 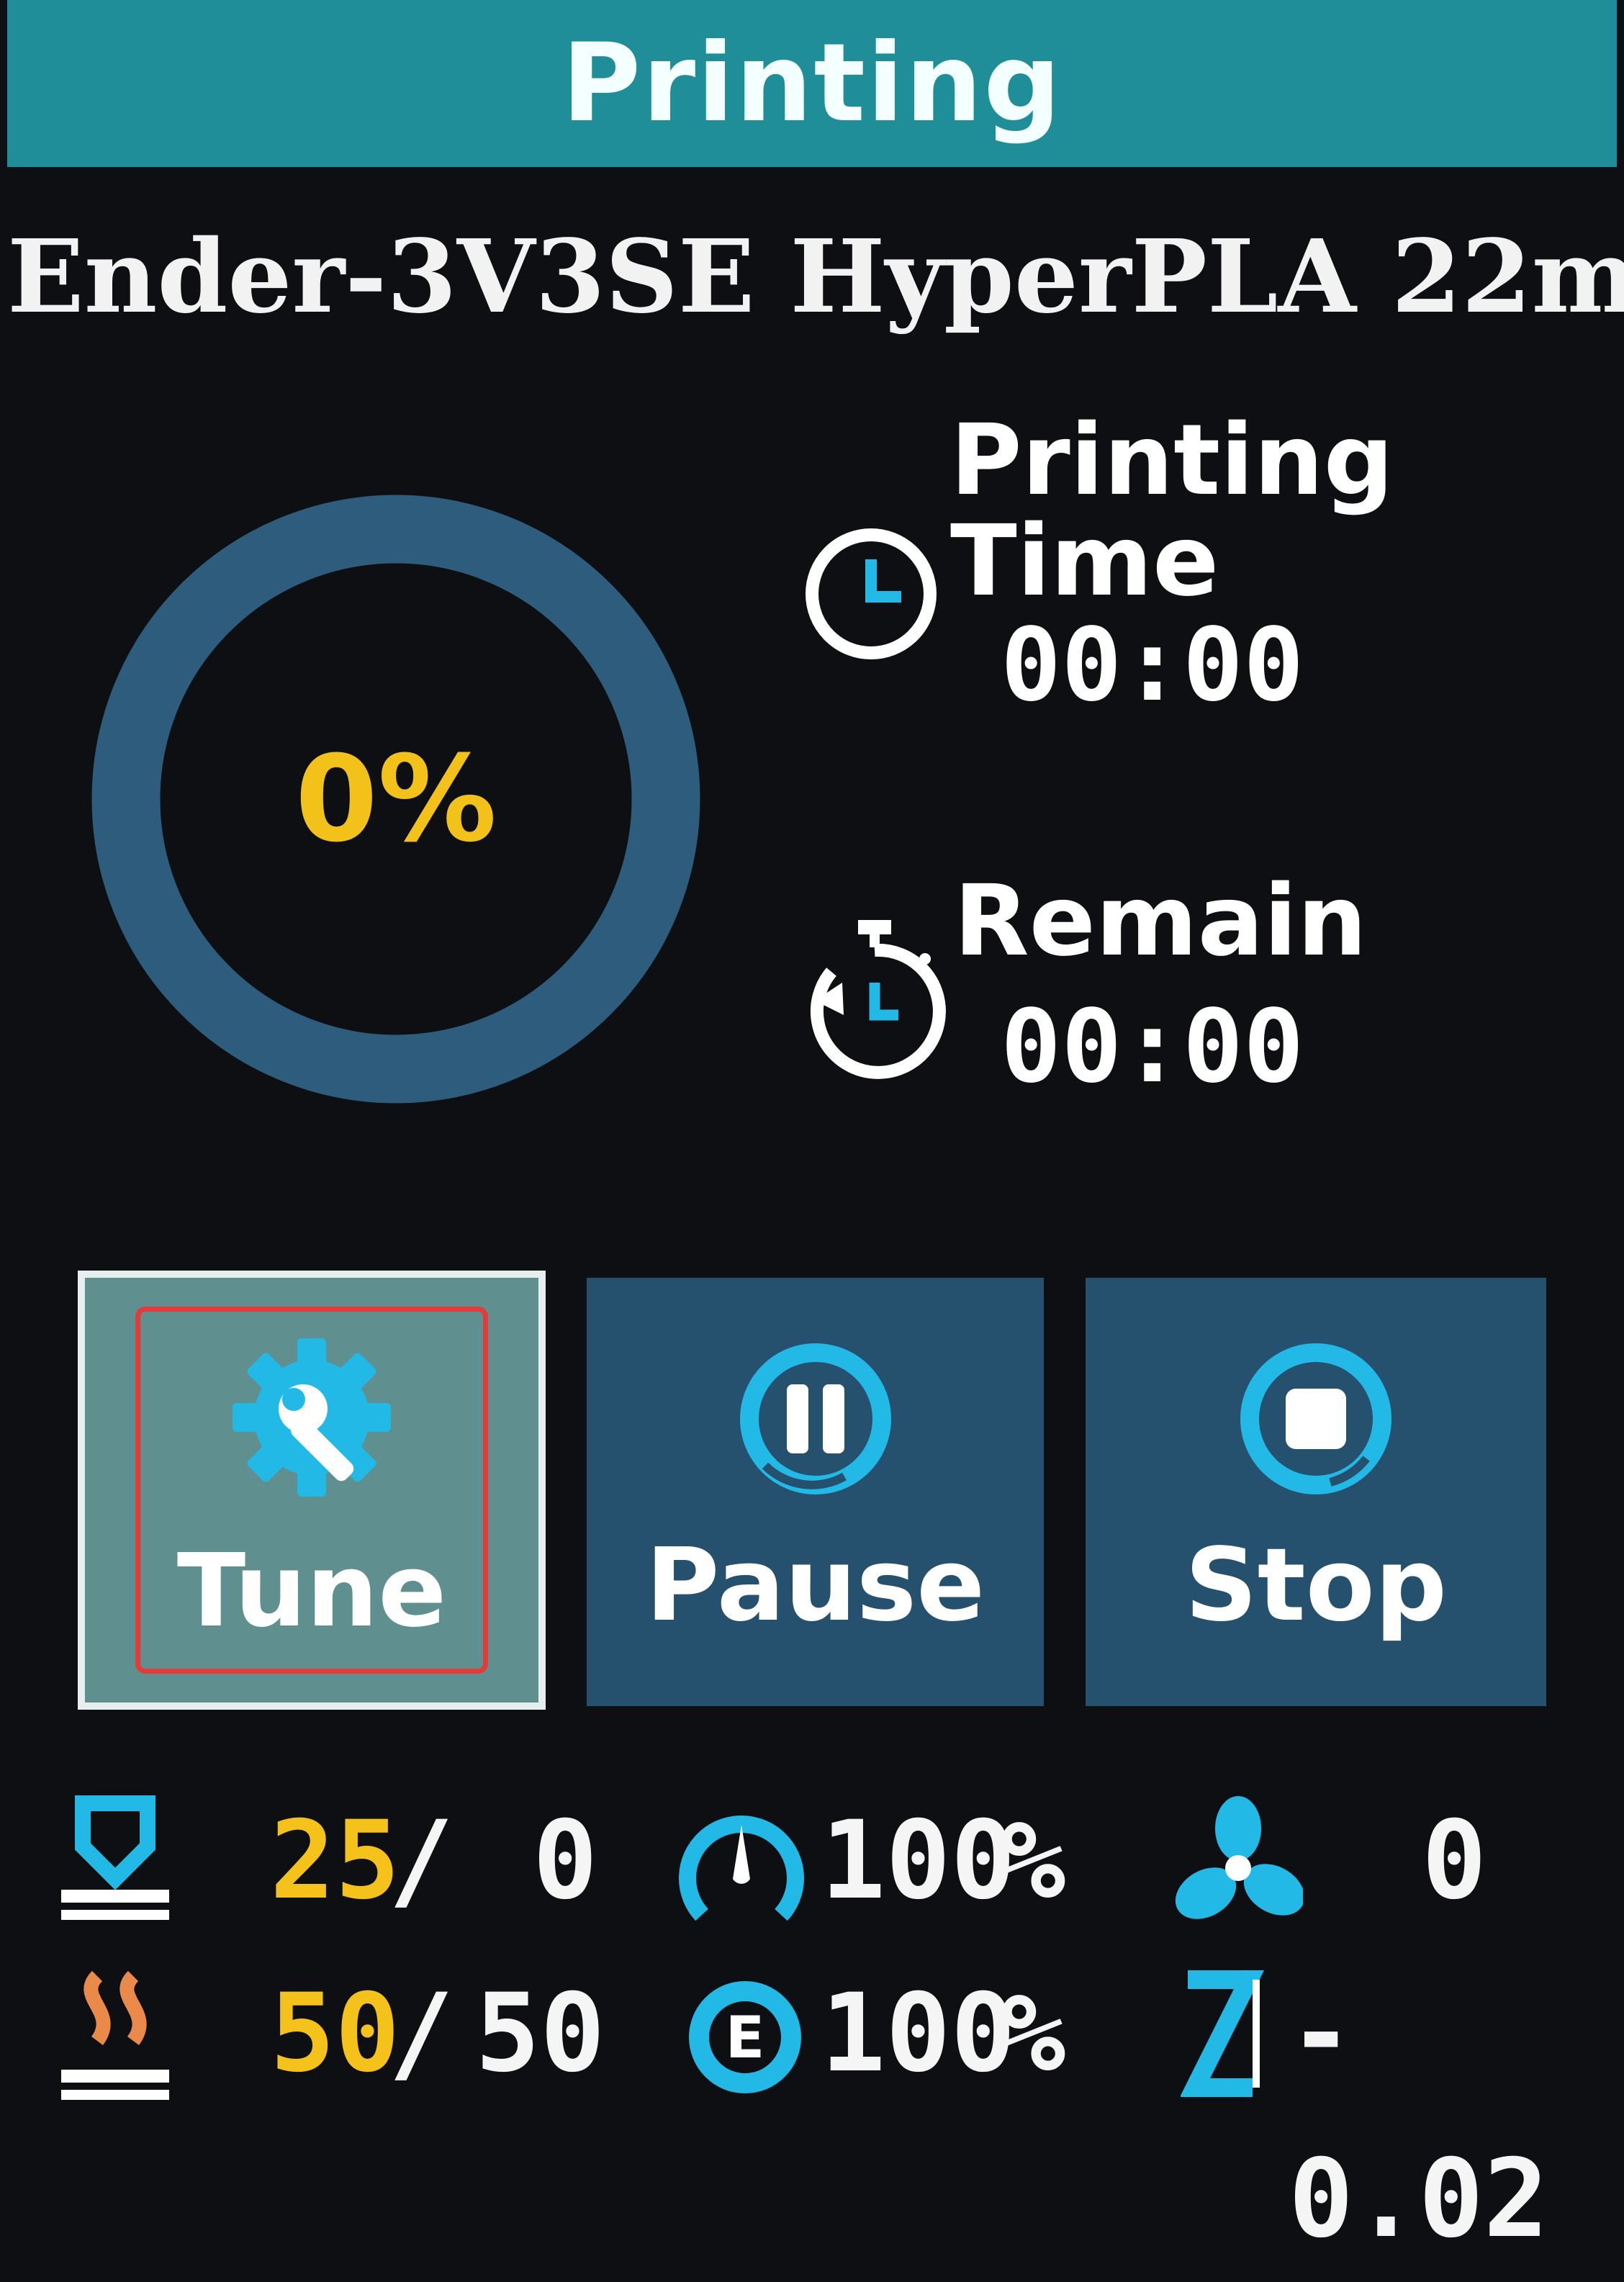 I want to click on pause-button: Pause, so click(x=815, y=1492).